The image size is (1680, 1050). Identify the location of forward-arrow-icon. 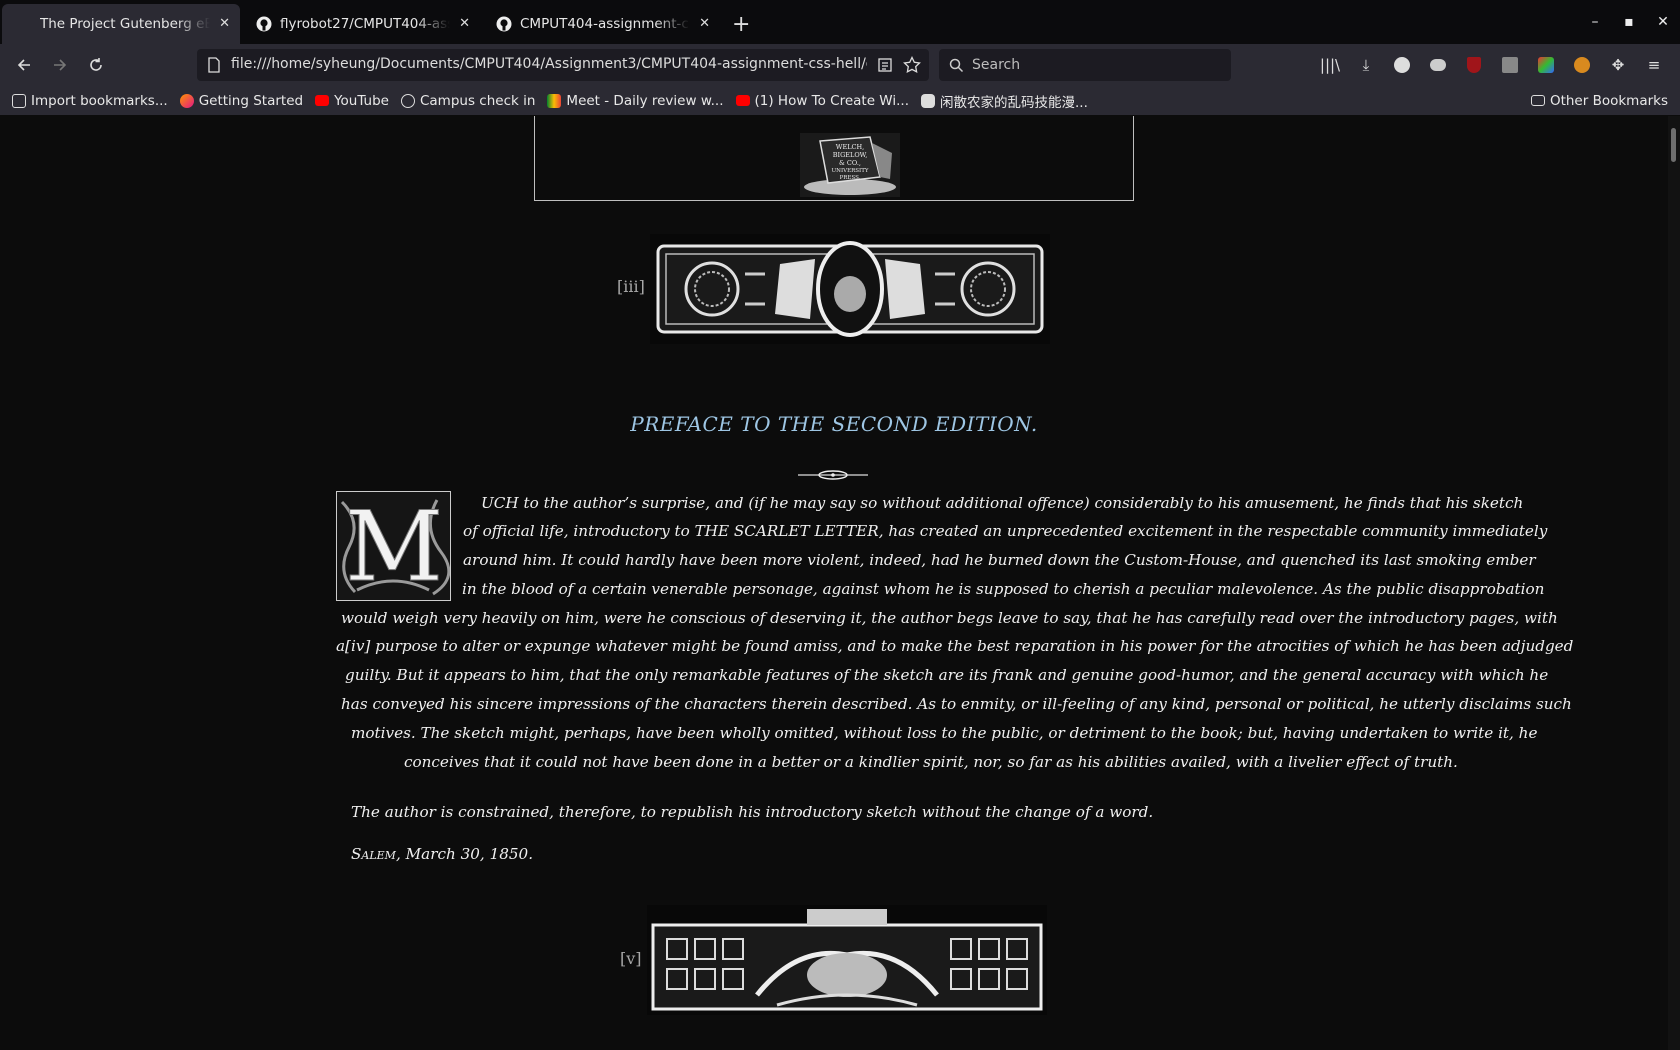
(60, 65).